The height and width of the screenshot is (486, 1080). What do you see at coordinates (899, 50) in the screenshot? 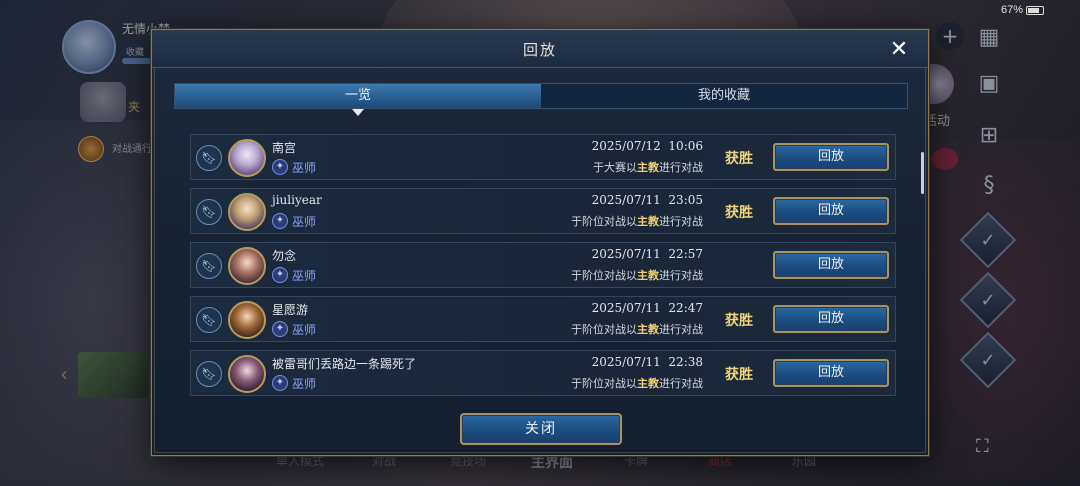
I see `close-icon: ✕` at bounding box center [899, 50].